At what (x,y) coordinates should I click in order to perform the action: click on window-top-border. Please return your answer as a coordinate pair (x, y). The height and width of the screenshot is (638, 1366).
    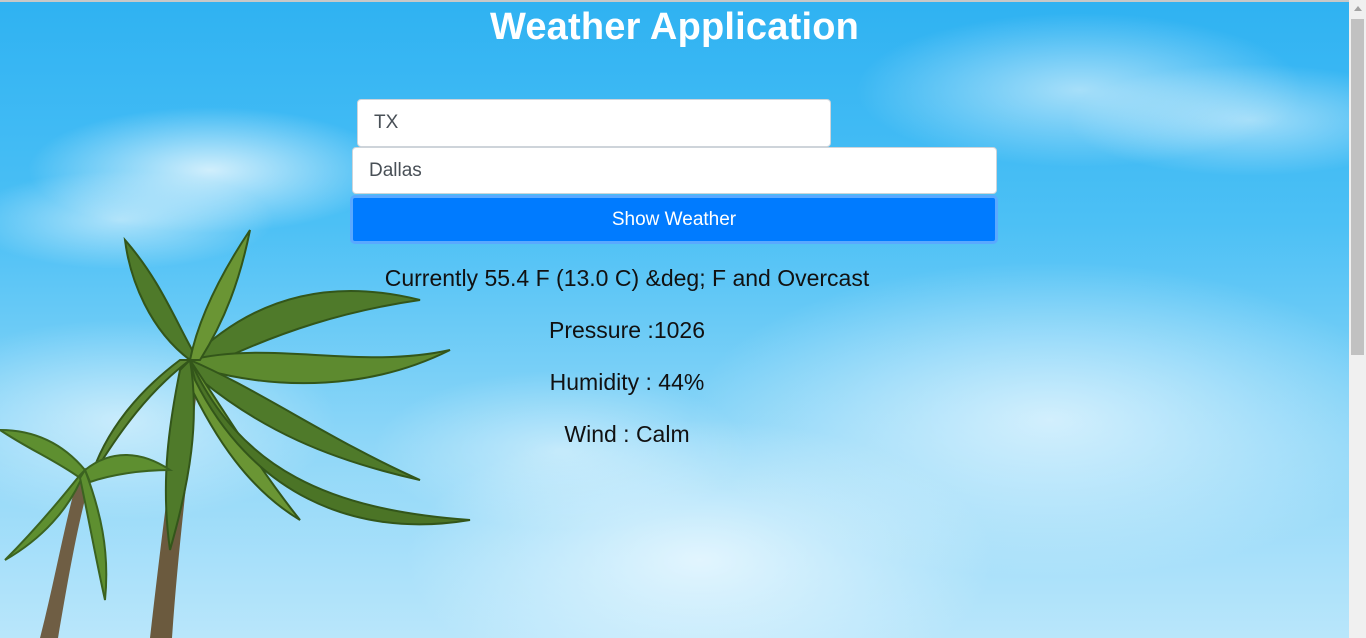
    Looking at the image, I should click on (683, 1).